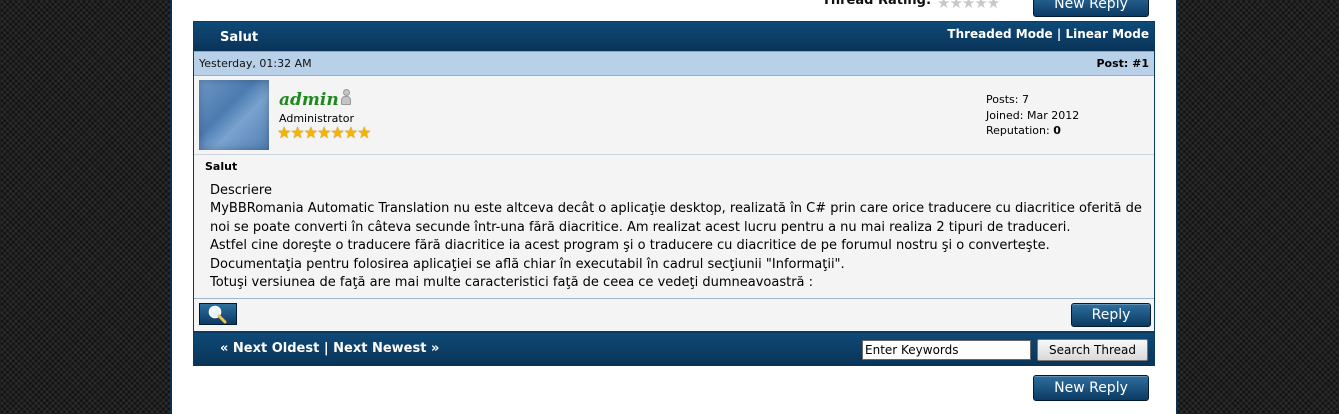 Image resolution: width=1339 pixels, height=414 pixels. What do you see at coordinates (269, 348) in the screenshot?
I see `next-oldest-link: « Next Oldest` at bounding box center [269, 348].